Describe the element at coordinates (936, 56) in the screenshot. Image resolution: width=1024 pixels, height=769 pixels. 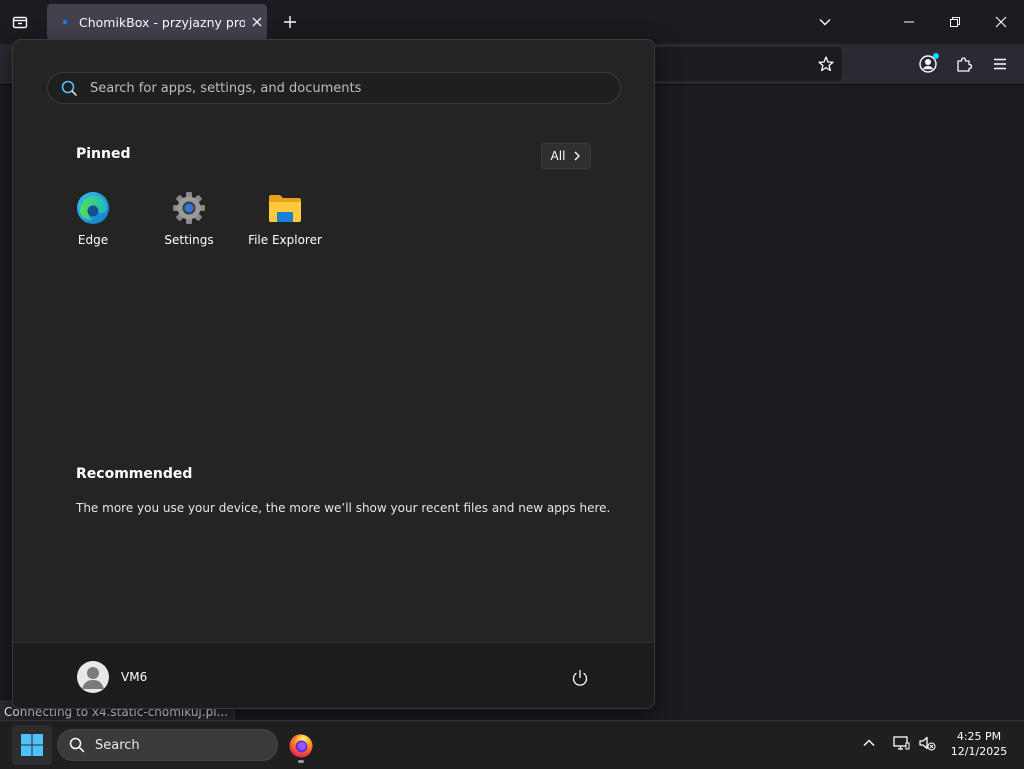
I see `notification-dot` at that location.